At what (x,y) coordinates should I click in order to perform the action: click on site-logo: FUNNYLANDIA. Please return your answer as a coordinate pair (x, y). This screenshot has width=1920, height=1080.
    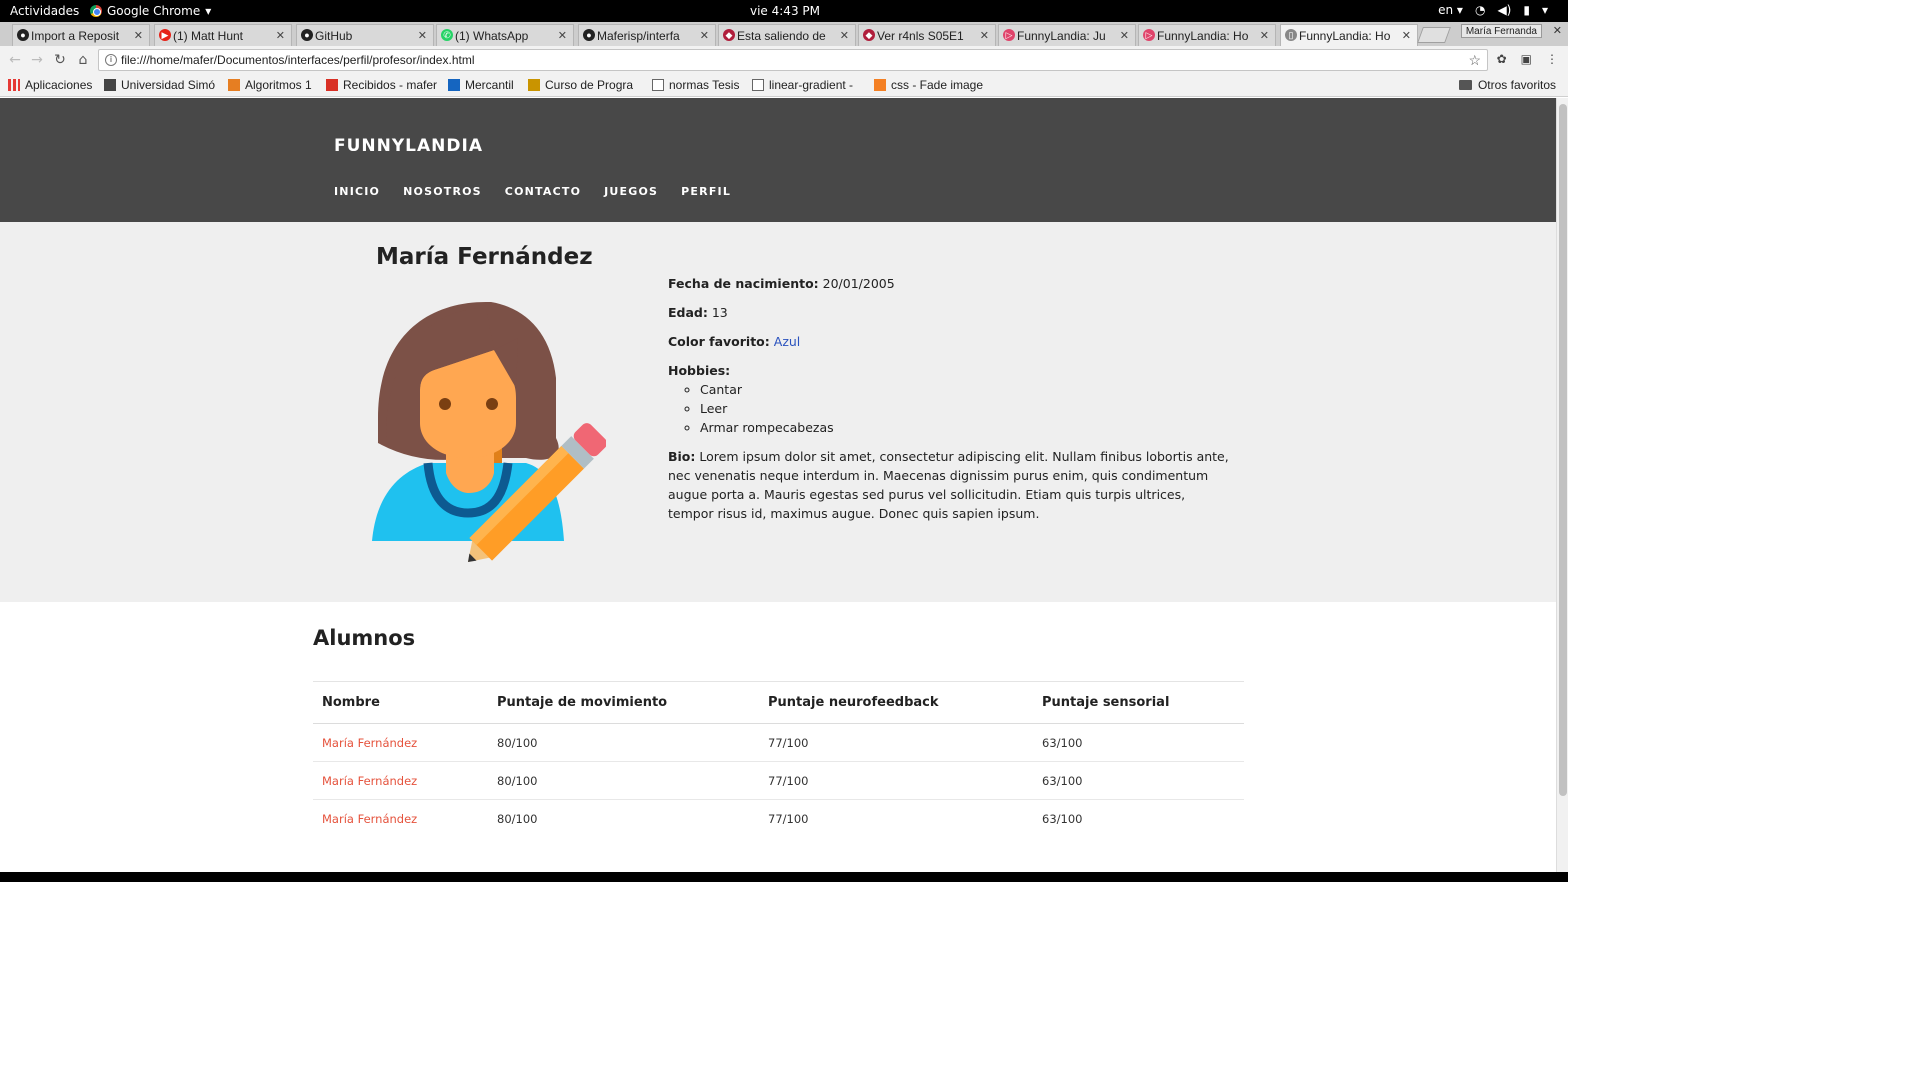
    Looking at the image, I should click on (408, 146).